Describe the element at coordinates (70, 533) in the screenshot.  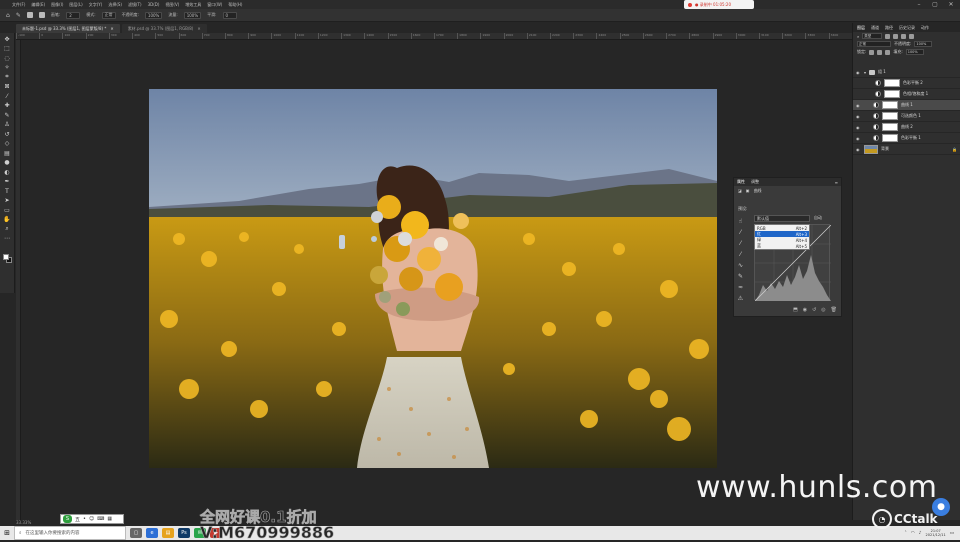
I see `taskbar-search: ⌕ 在这里输入你要搜索的内容` at that location.